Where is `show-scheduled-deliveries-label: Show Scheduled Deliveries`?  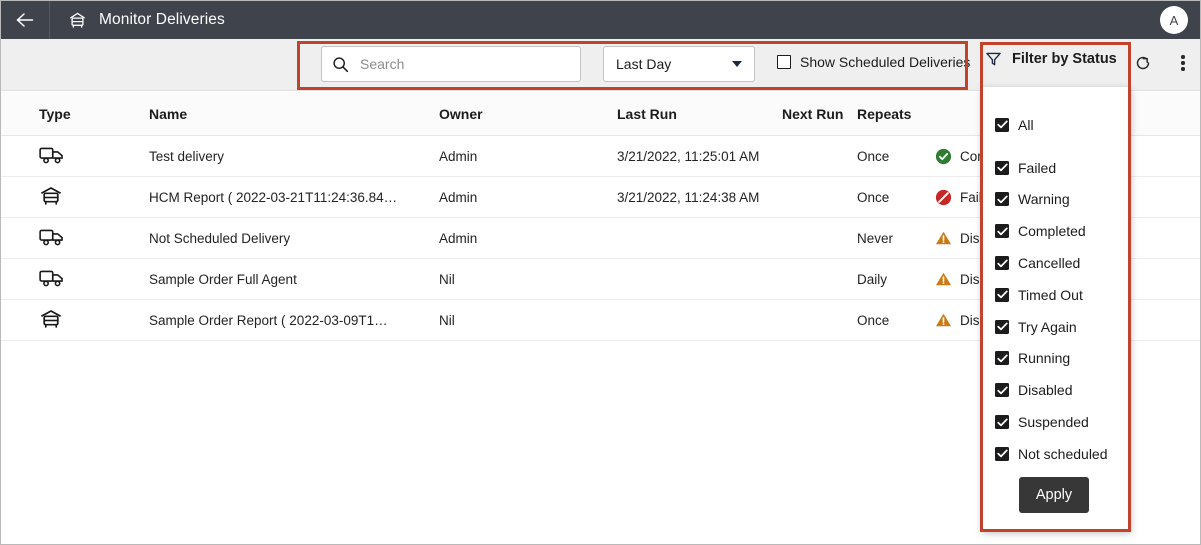 show-scheduled-deliveries-label: Show Scheduled Deliveries is located at coordinates (885, 62).